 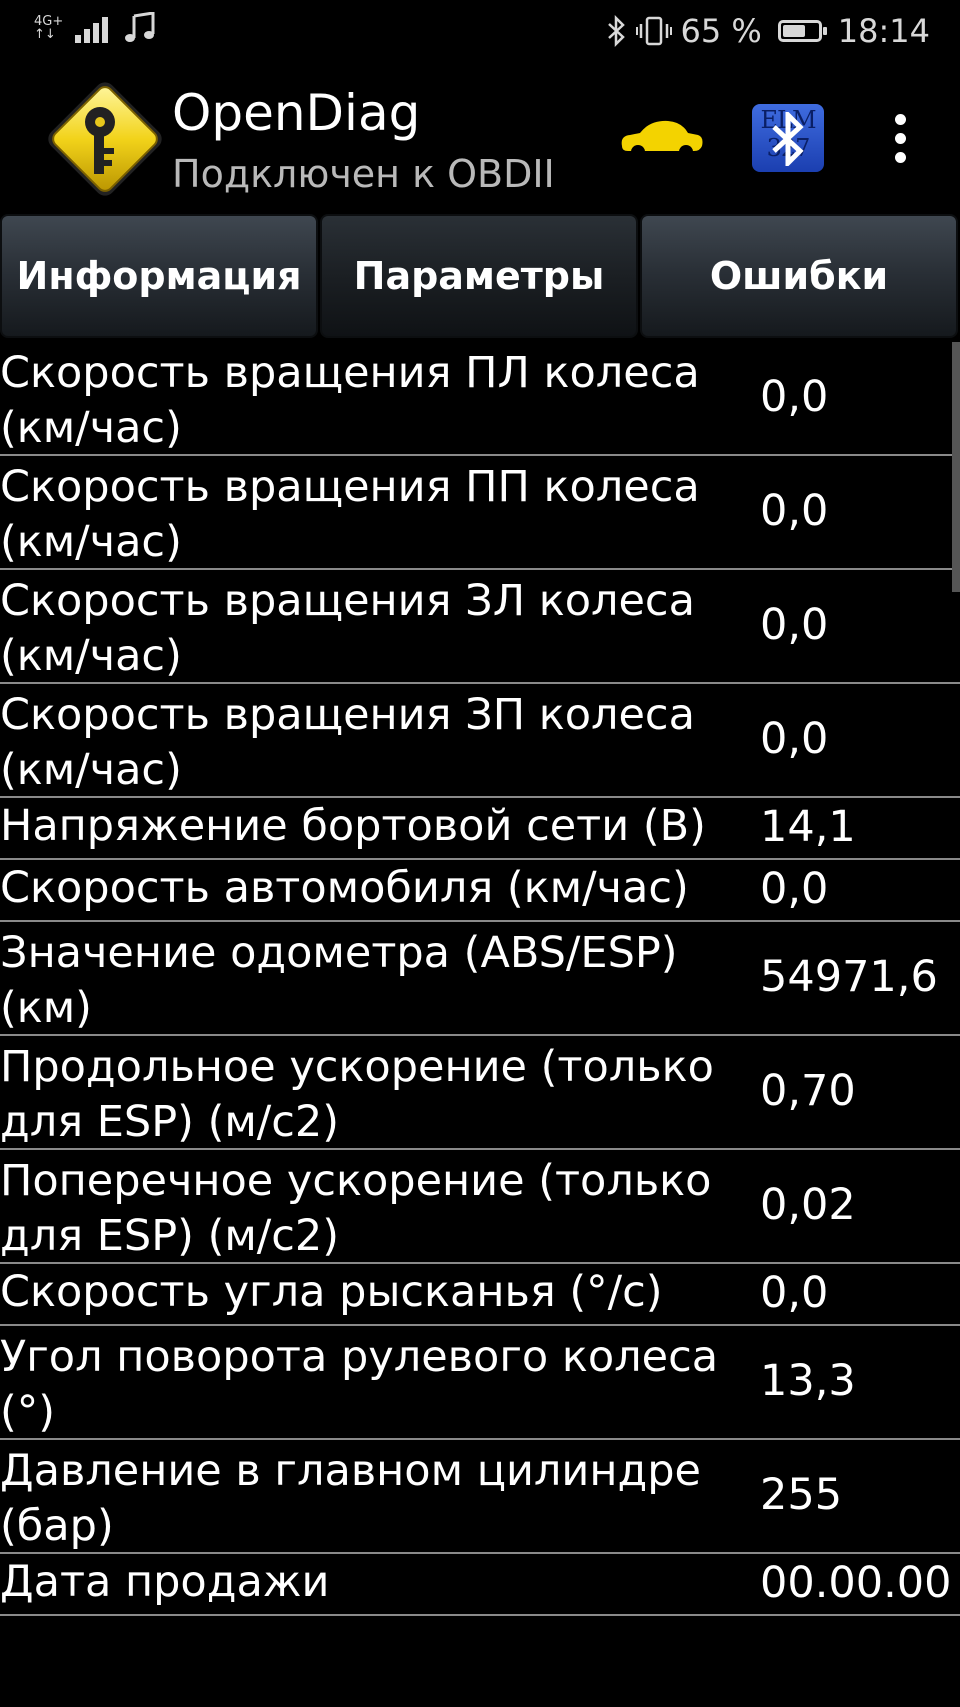 I want to click on elm327-bluetooth-icon: ELM 327, so click(x=788, y=138).